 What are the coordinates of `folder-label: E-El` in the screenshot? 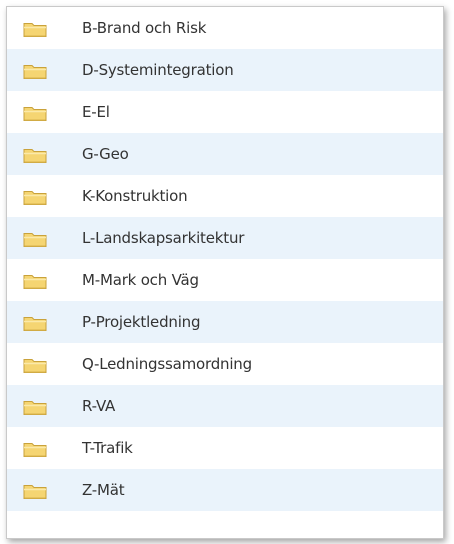 It's located at (96, 112).